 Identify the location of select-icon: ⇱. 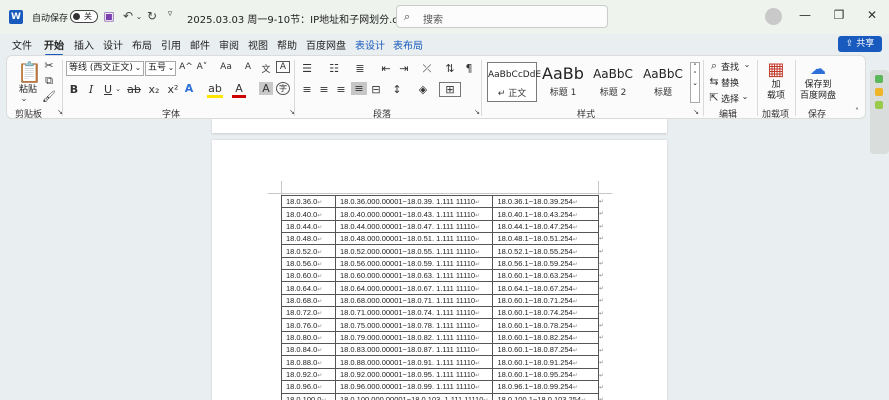
(714, 97).